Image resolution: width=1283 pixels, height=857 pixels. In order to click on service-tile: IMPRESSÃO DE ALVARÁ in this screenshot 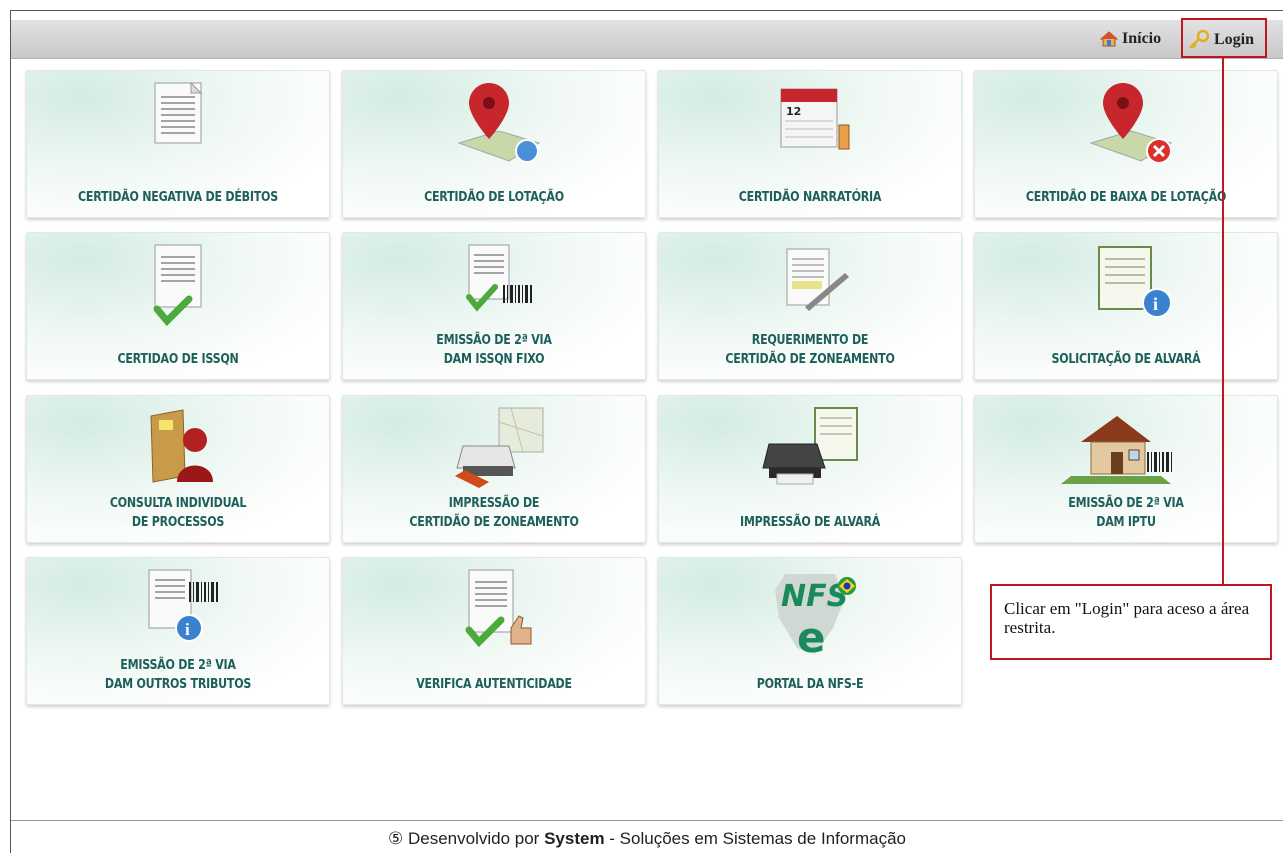, I will do `click(810, 469)`.